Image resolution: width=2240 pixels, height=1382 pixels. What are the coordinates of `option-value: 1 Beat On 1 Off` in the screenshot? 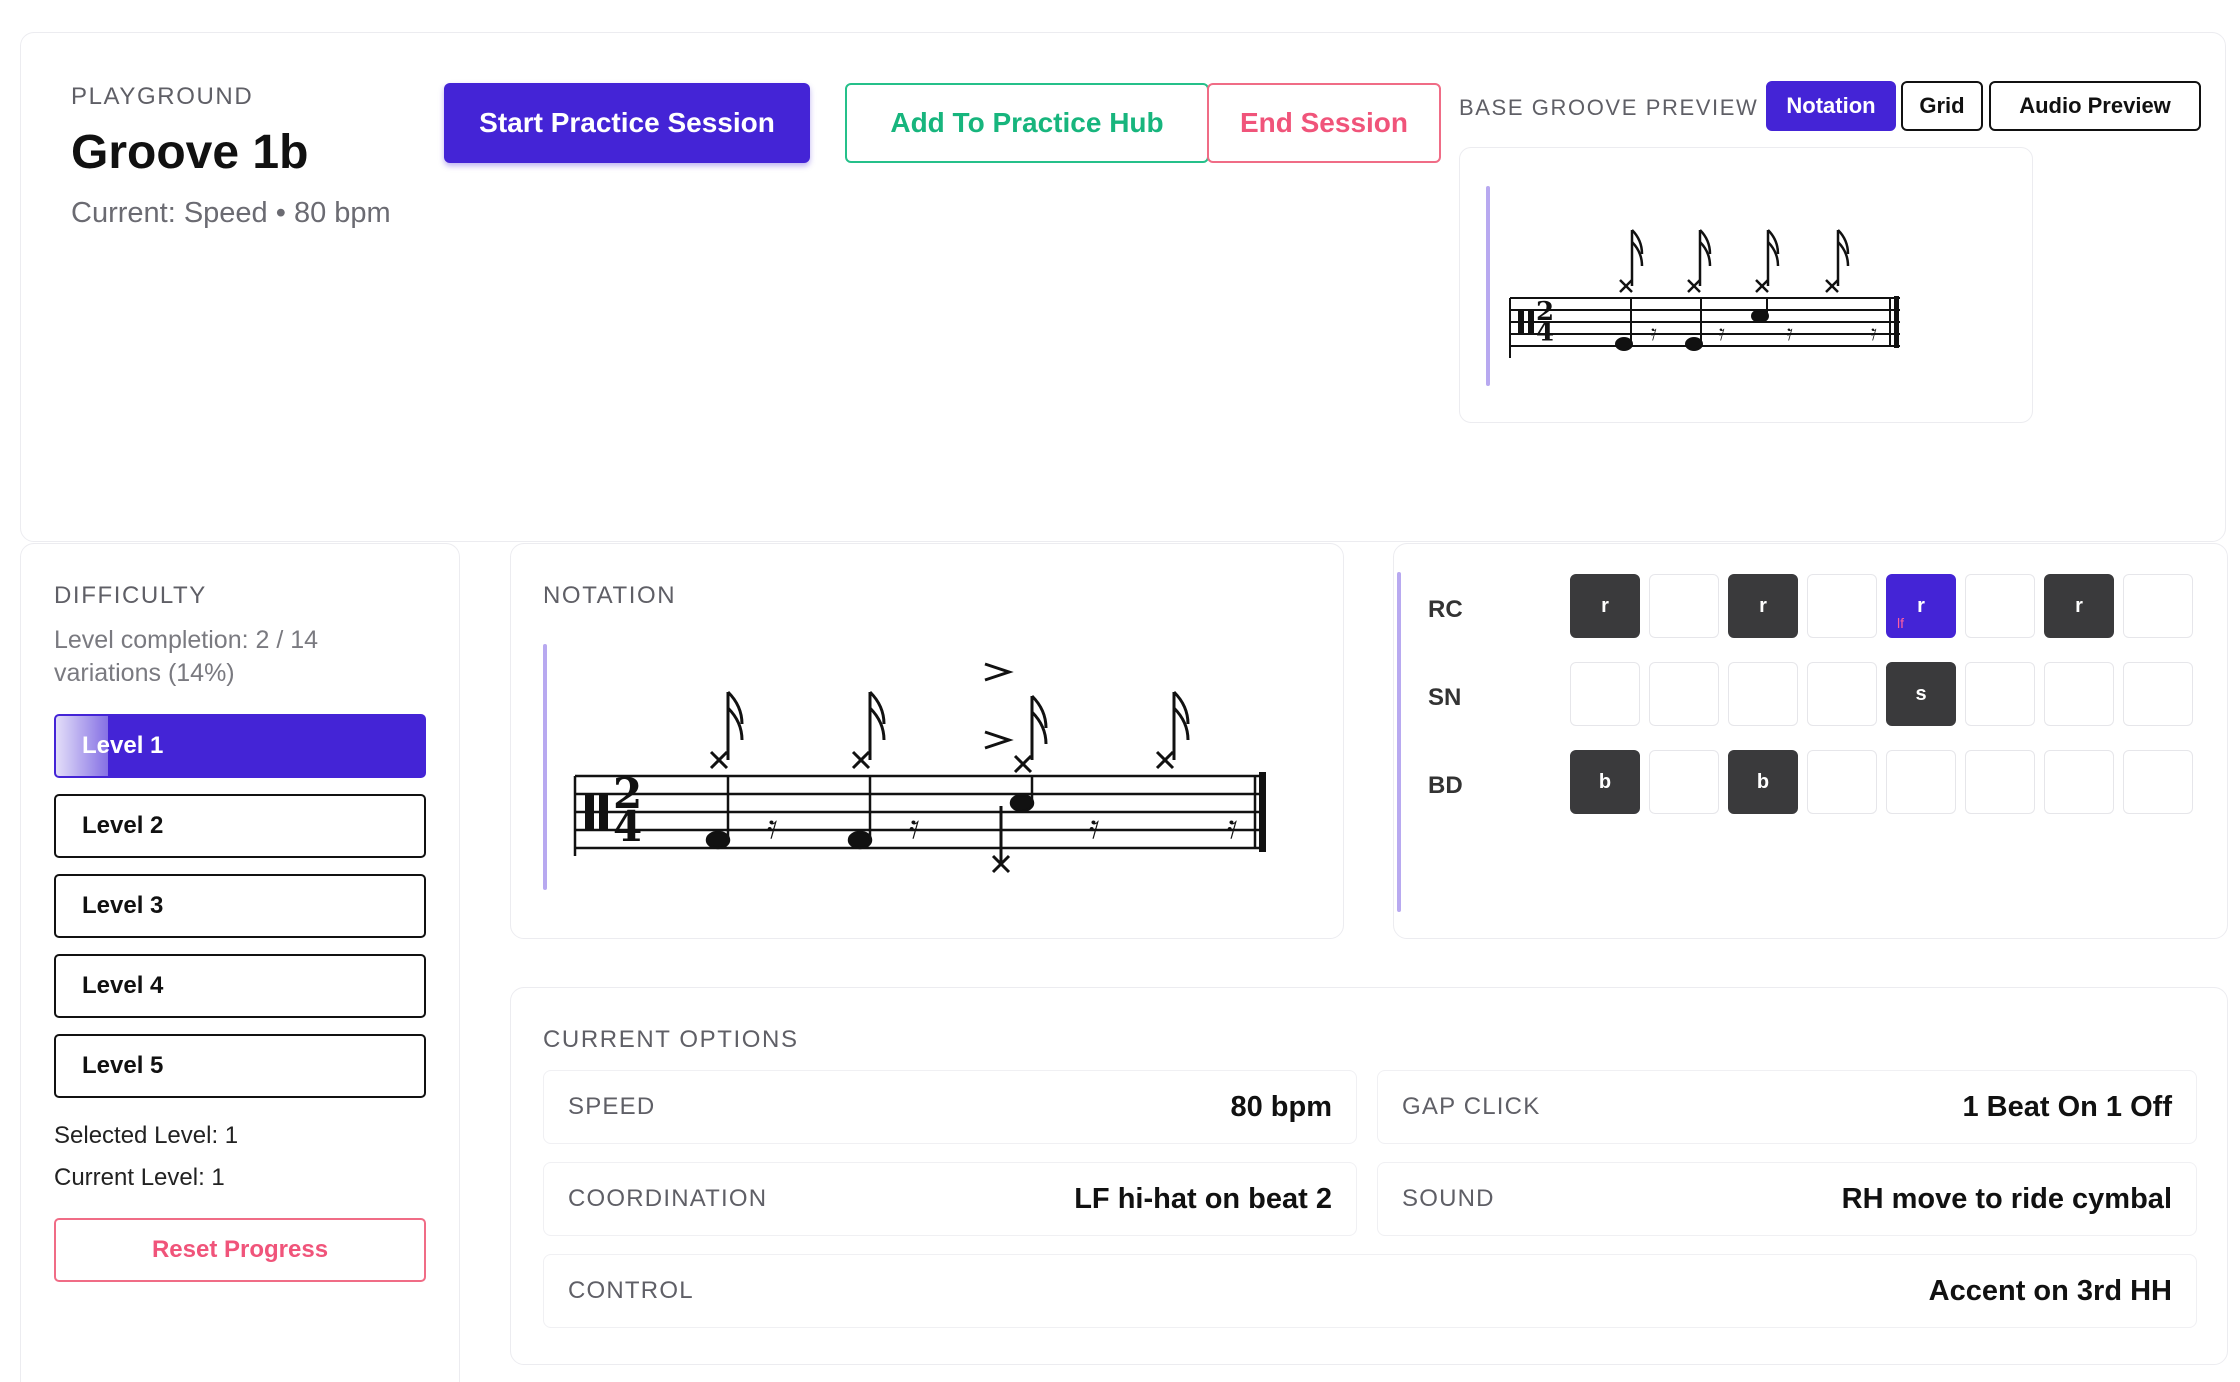 It's located at (2067, 1106).